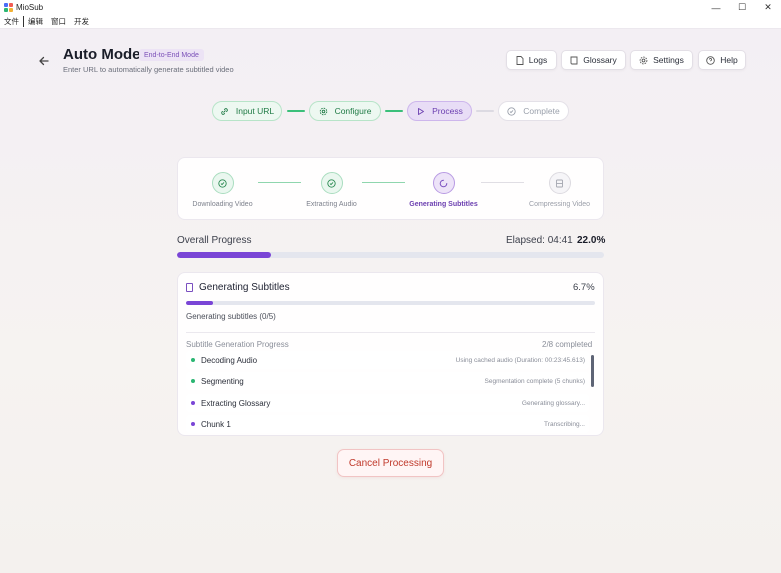 This screenshot has height=573, width=781. Describe the element at coordinates (538, 60) in the screenshot. I see `logs-button-label: Logs` at that location.